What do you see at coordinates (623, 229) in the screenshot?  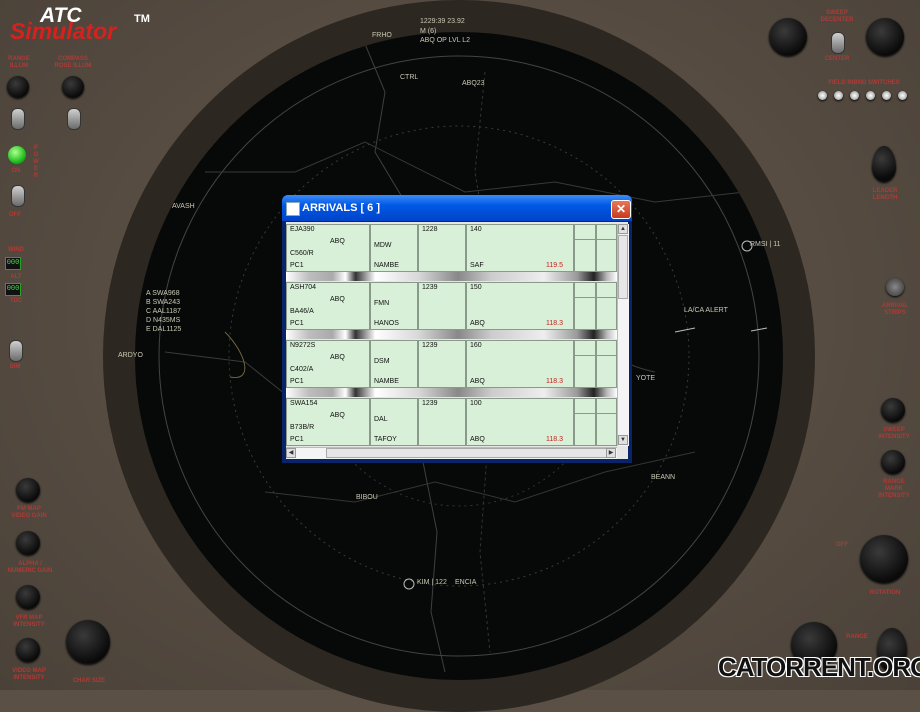 I see `scroll-up-icon: ▲` at bounding box center [623, 229].